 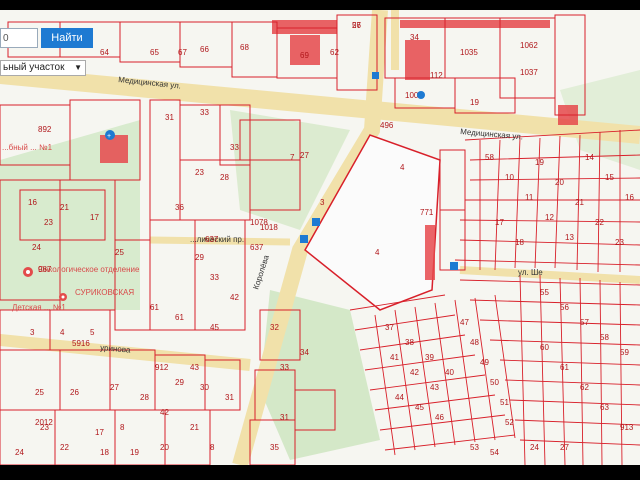 What do you see at coordinates (409, 342) in the screenshot?
I see `parcel-number: 38` at bounding box center [409, 342].